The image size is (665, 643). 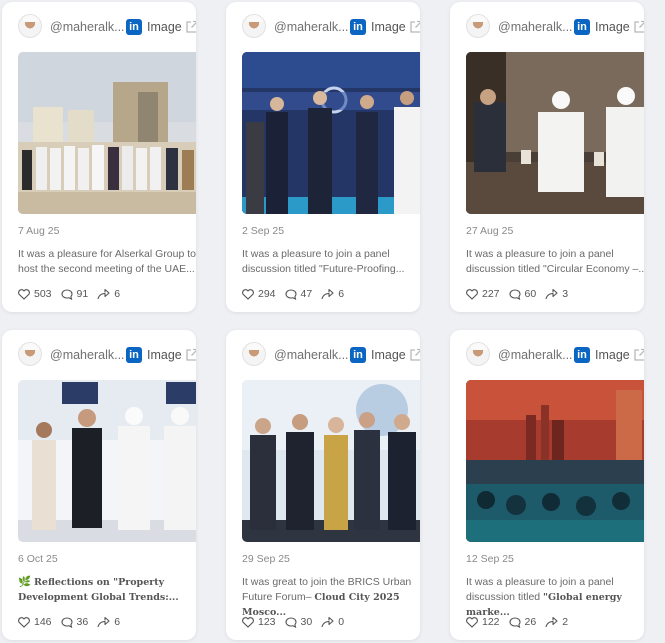 What do you see at coordinates (341, 622) in the screenshot?
I see `shares-count: 0` at bounding box center [341, 622].